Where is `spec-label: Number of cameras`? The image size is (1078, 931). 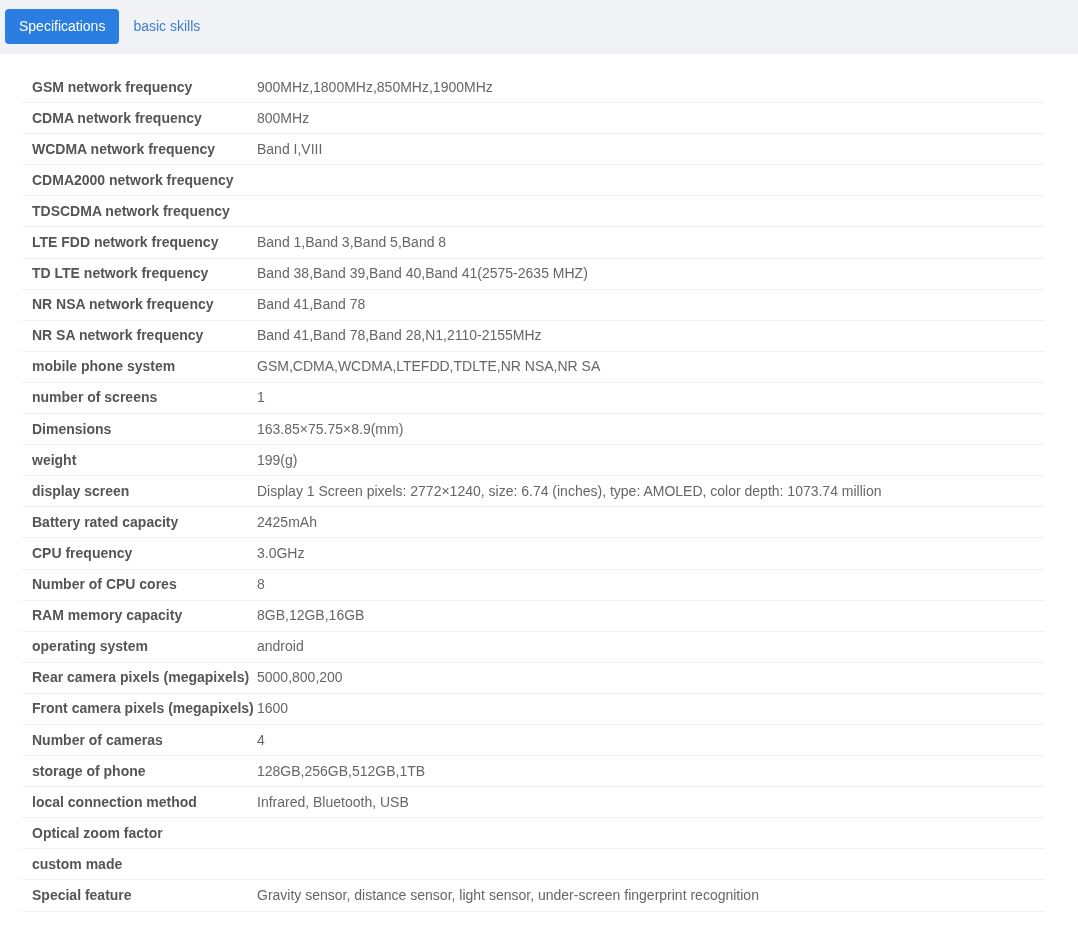 spec-label: Number of cameras is located at coordinates (97, 740).